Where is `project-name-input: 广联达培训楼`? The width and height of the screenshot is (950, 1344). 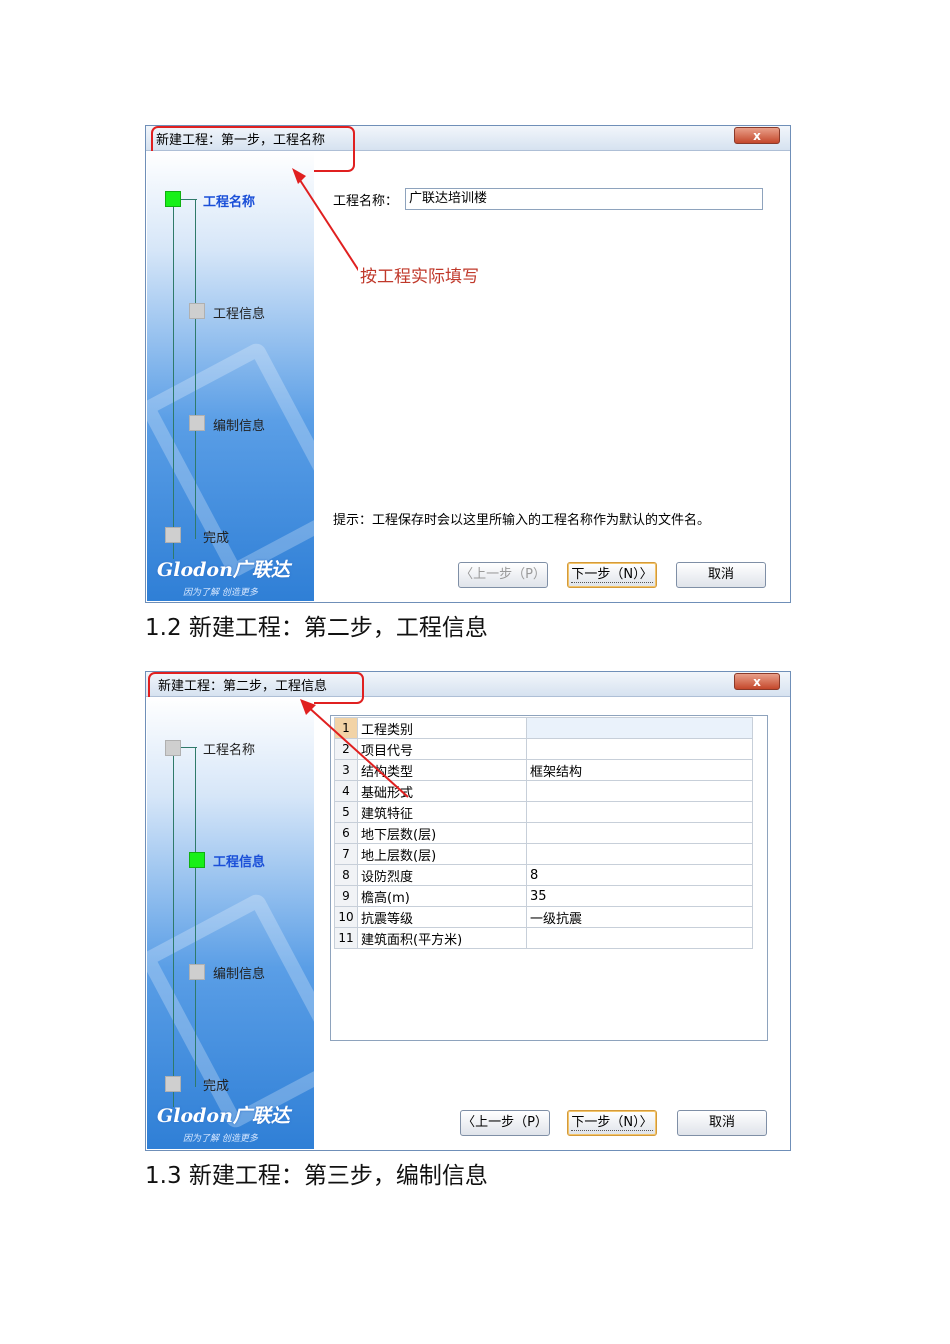
project-name-input: 广联达培训楼 is located at coordinates (584, 199).